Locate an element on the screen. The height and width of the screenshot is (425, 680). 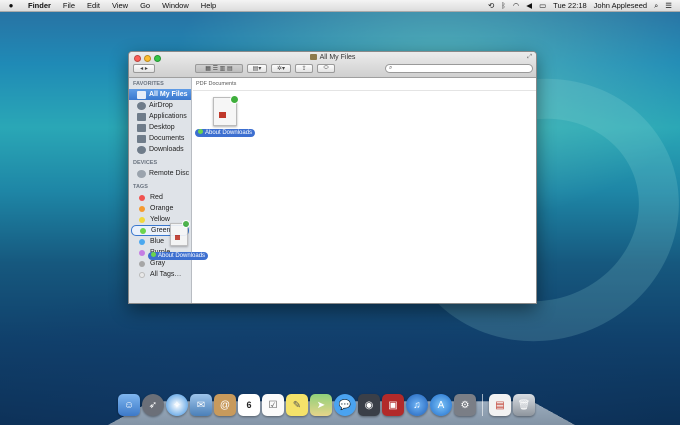
messages-dock-icon: 💬 is located at coordinates (345, 405).